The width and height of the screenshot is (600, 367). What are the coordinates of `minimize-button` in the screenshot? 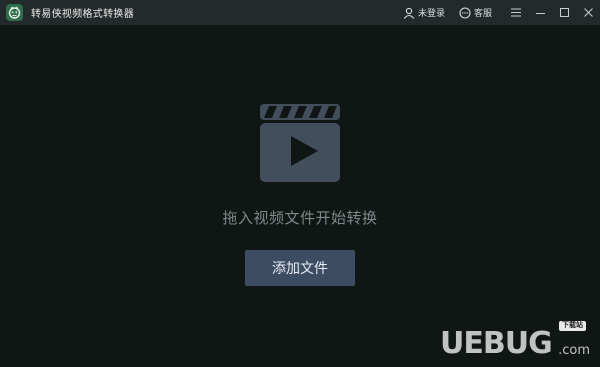 It's located at (540, 12).